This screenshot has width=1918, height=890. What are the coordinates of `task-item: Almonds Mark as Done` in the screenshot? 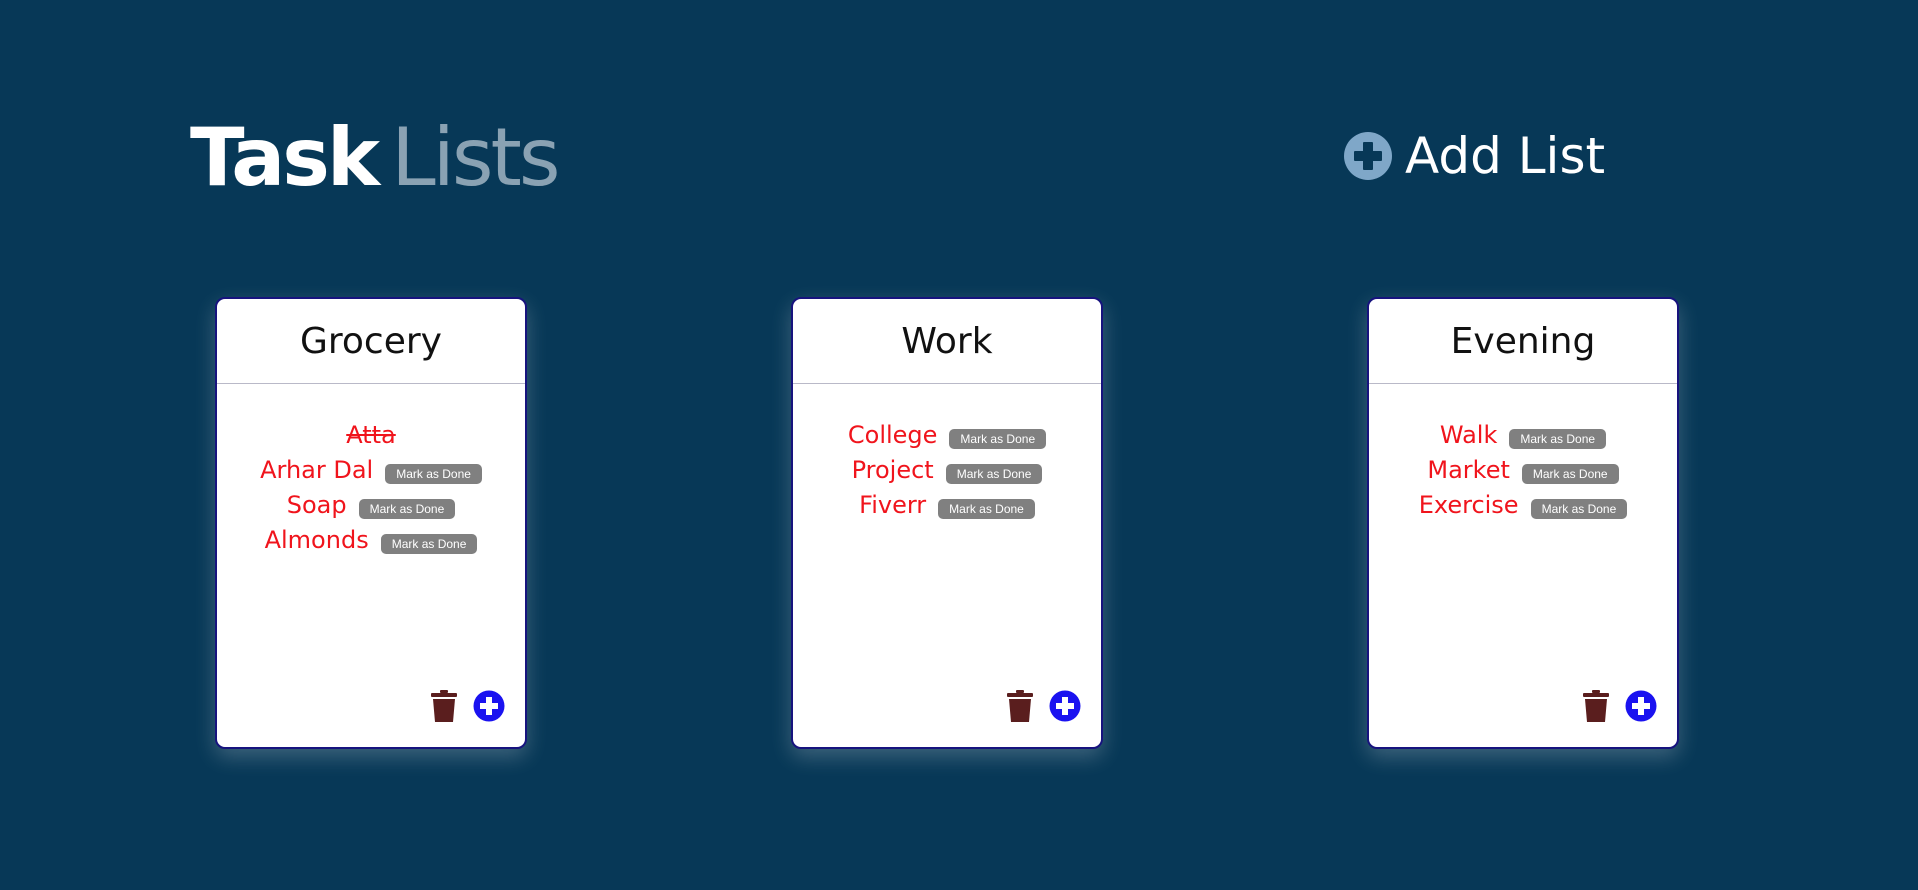 It's located at (371, 539).